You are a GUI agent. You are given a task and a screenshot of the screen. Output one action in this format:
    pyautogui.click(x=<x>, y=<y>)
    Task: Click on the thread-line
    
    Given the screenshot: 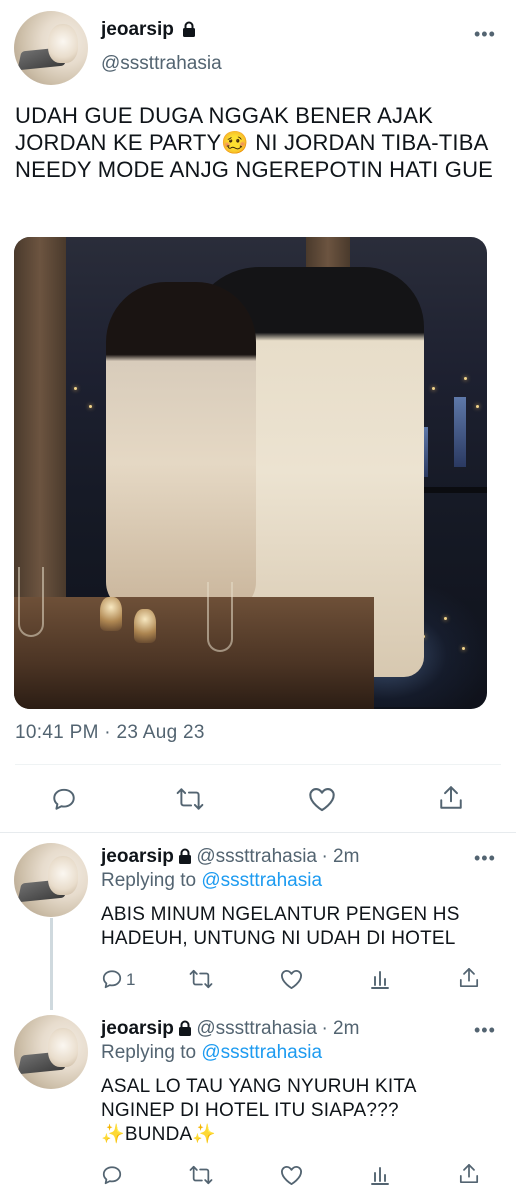 What is the action you would take?
    pyautogui.click(x=51, y=964)
    